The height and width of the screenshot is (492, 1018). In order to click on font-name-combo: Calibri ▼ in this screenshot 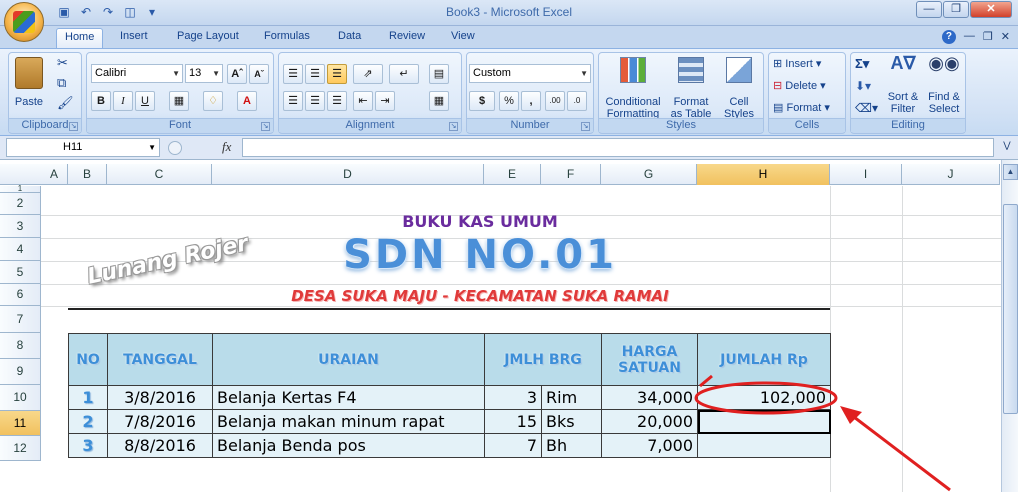, I will do `click(137, 73)`.